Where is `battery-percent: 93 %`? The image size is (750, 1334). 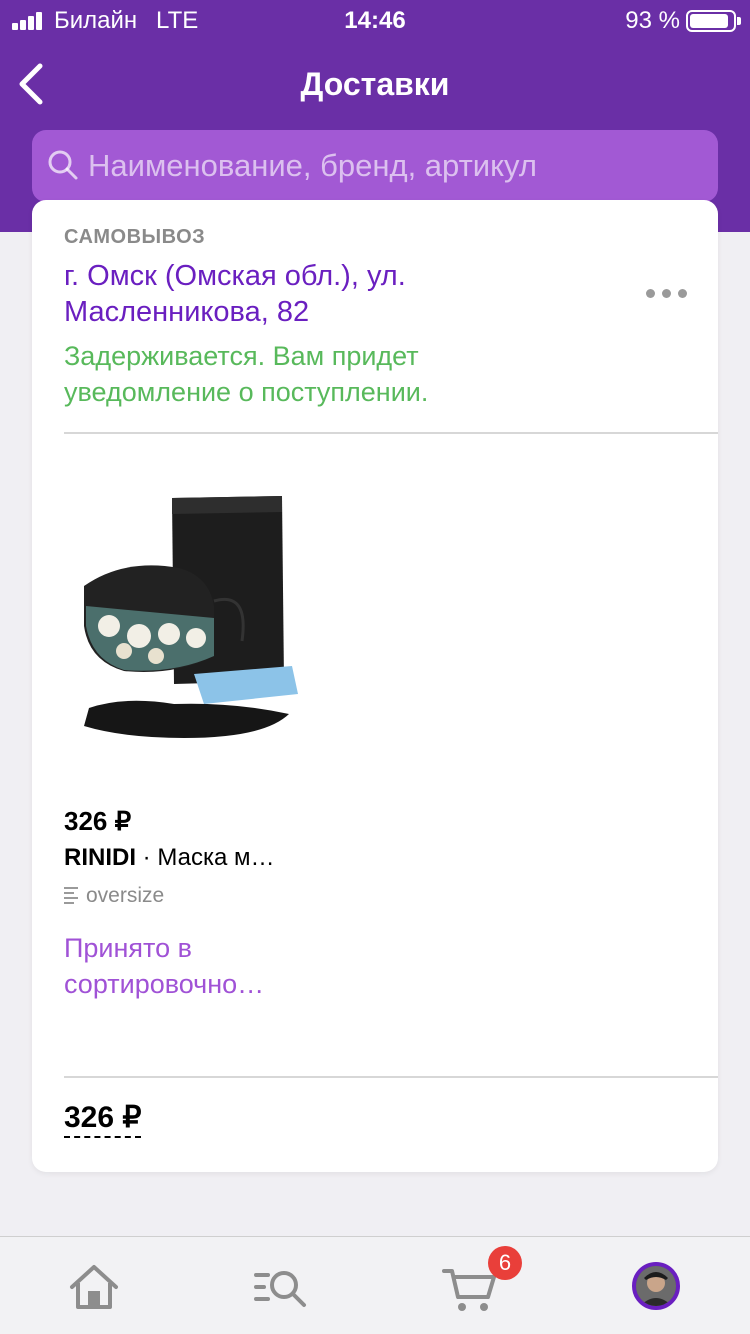
battery-percent: 93 % is located at coordinates (652, 20).